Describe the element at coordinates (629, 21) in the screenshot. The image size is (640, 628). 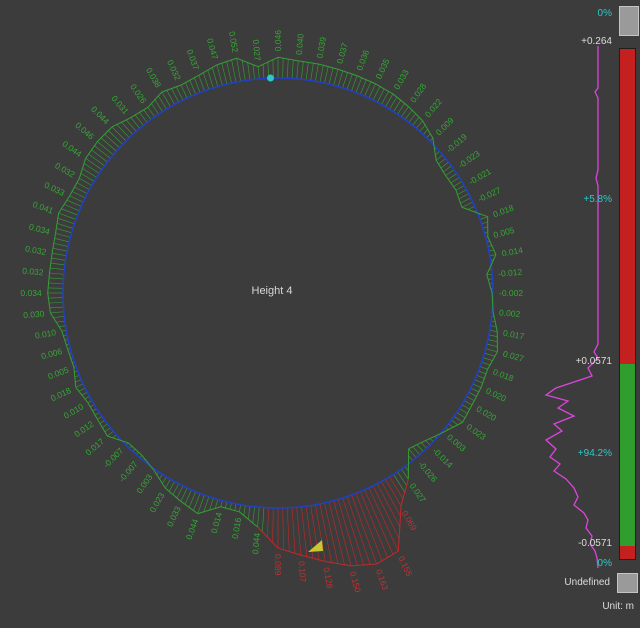
I see `scale-top-swatch` at that location.